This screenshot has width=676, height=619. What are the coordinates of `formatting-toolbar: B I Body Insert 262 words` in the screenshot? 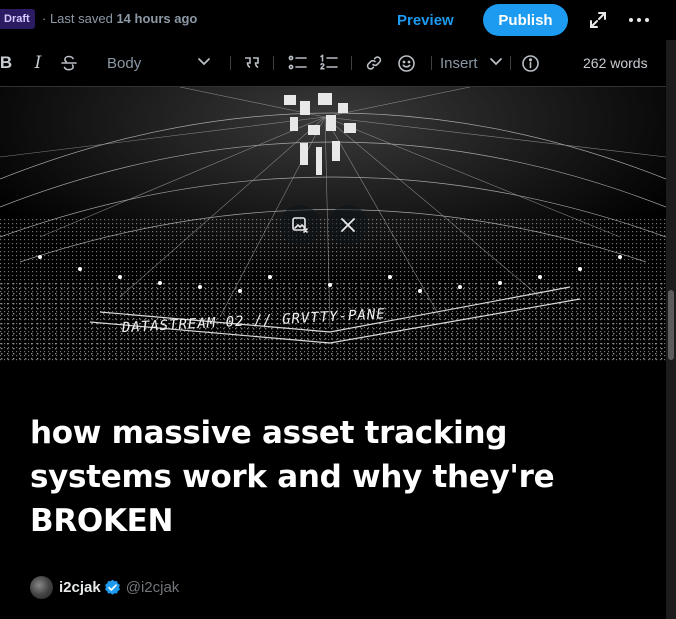 It's located at (338, 63).